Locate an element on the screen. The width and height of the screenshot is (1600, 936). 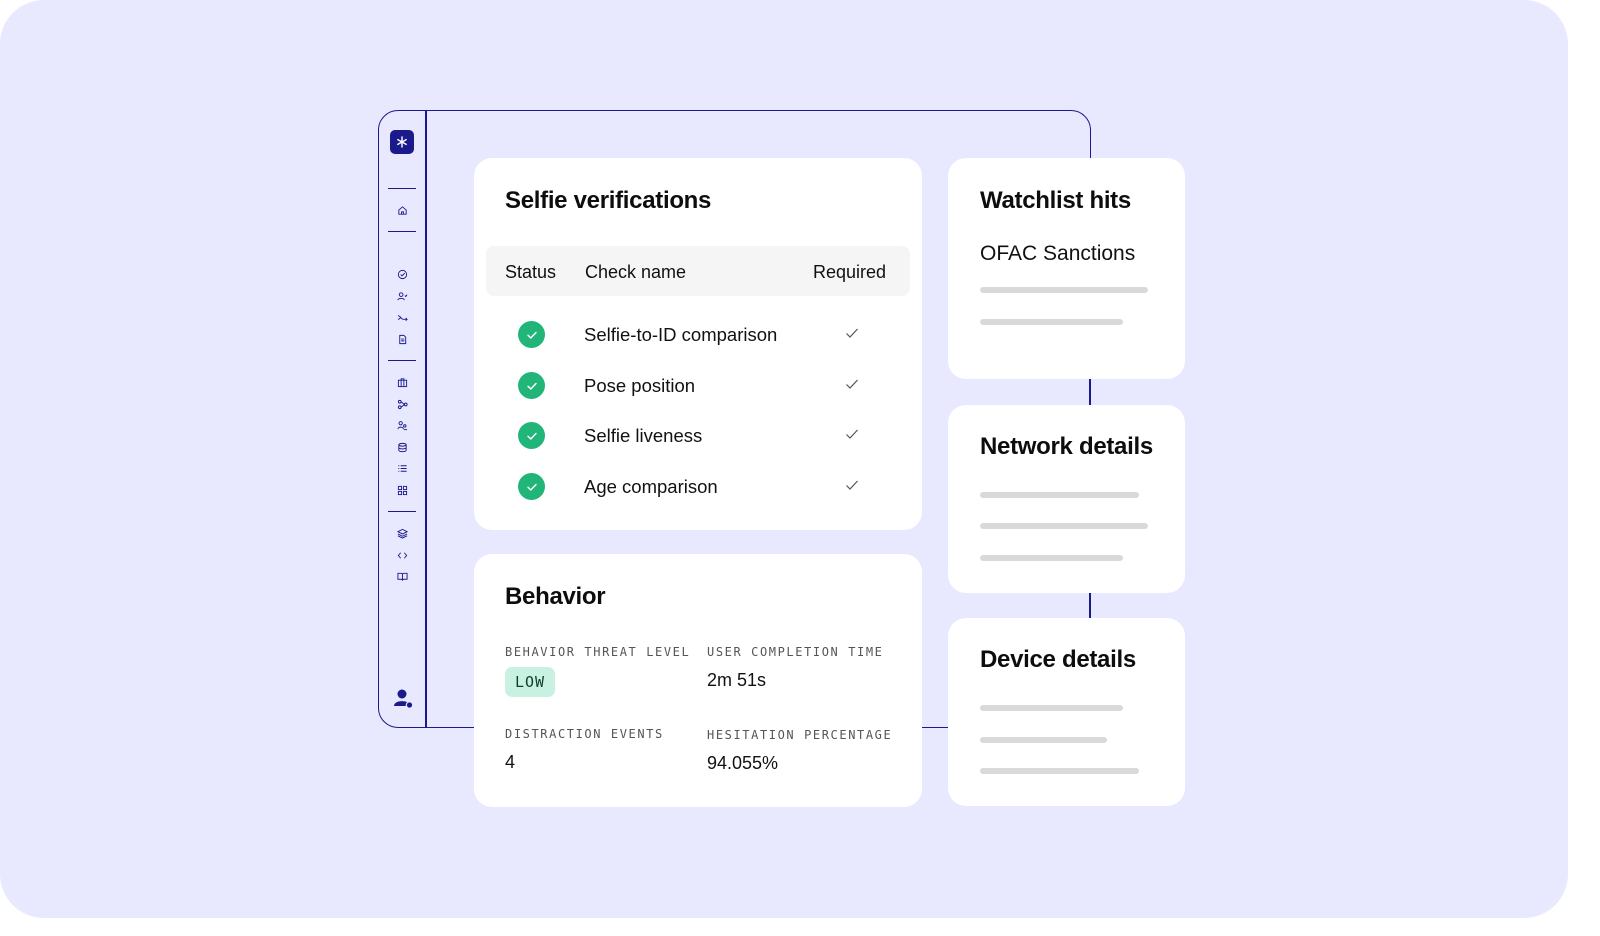
table-row: Selfie-to-ID comparison is located at coordinates (698, 334).